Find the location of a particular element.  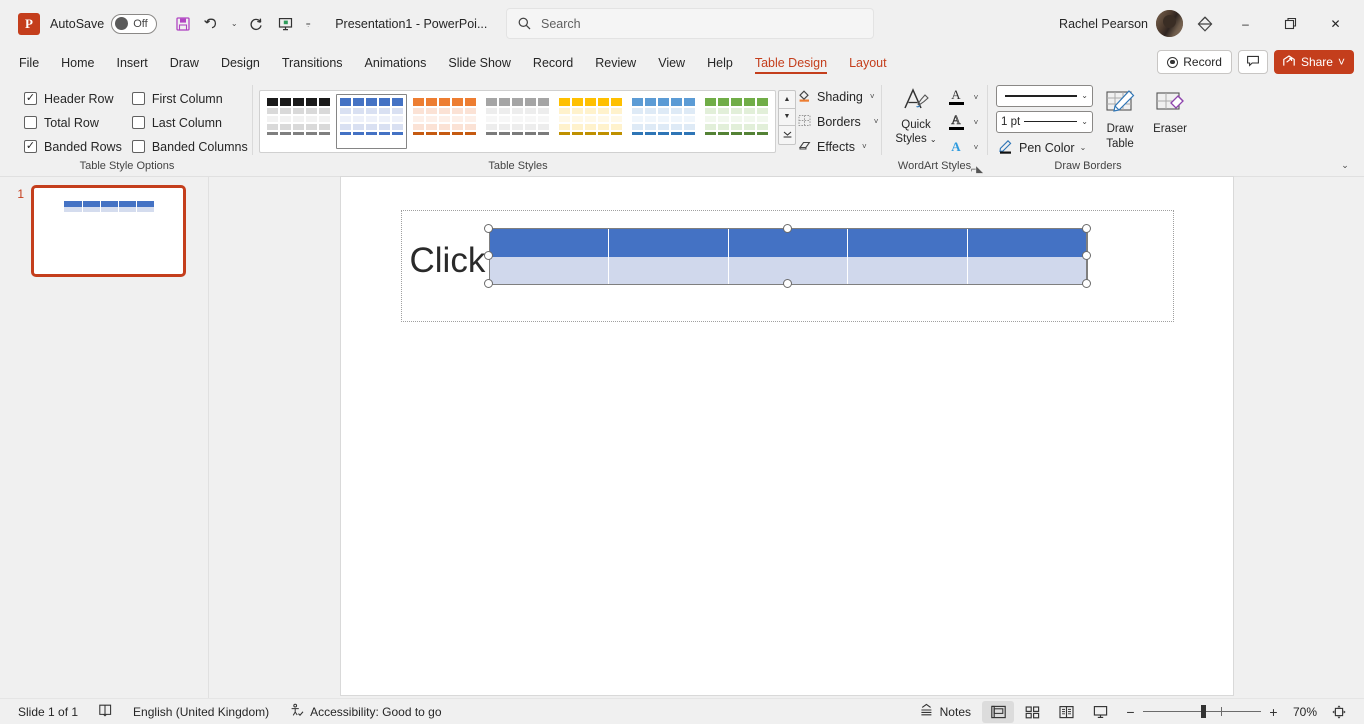

resize-handle-top-right is located at coordinates (1086, 228).